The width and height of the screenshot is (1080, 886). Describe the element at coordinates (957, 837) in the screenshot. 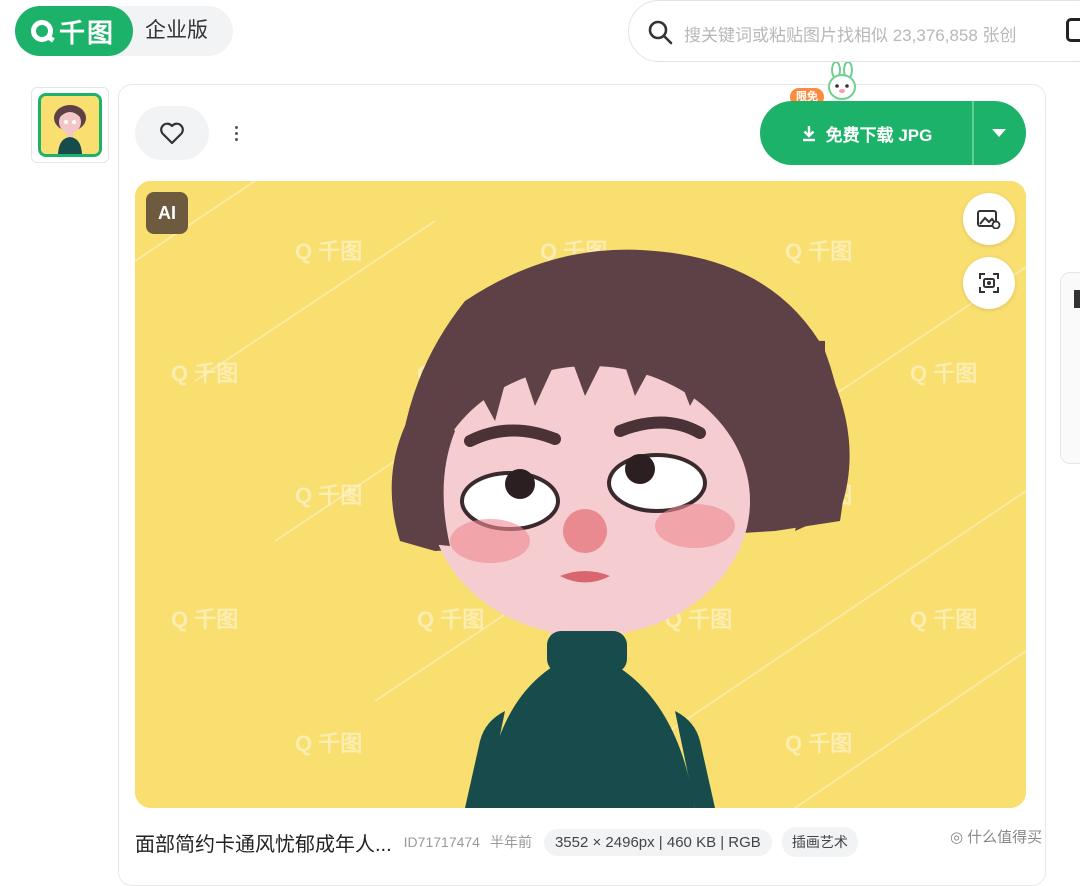

I see `watermark-icon: ◎` at that location.